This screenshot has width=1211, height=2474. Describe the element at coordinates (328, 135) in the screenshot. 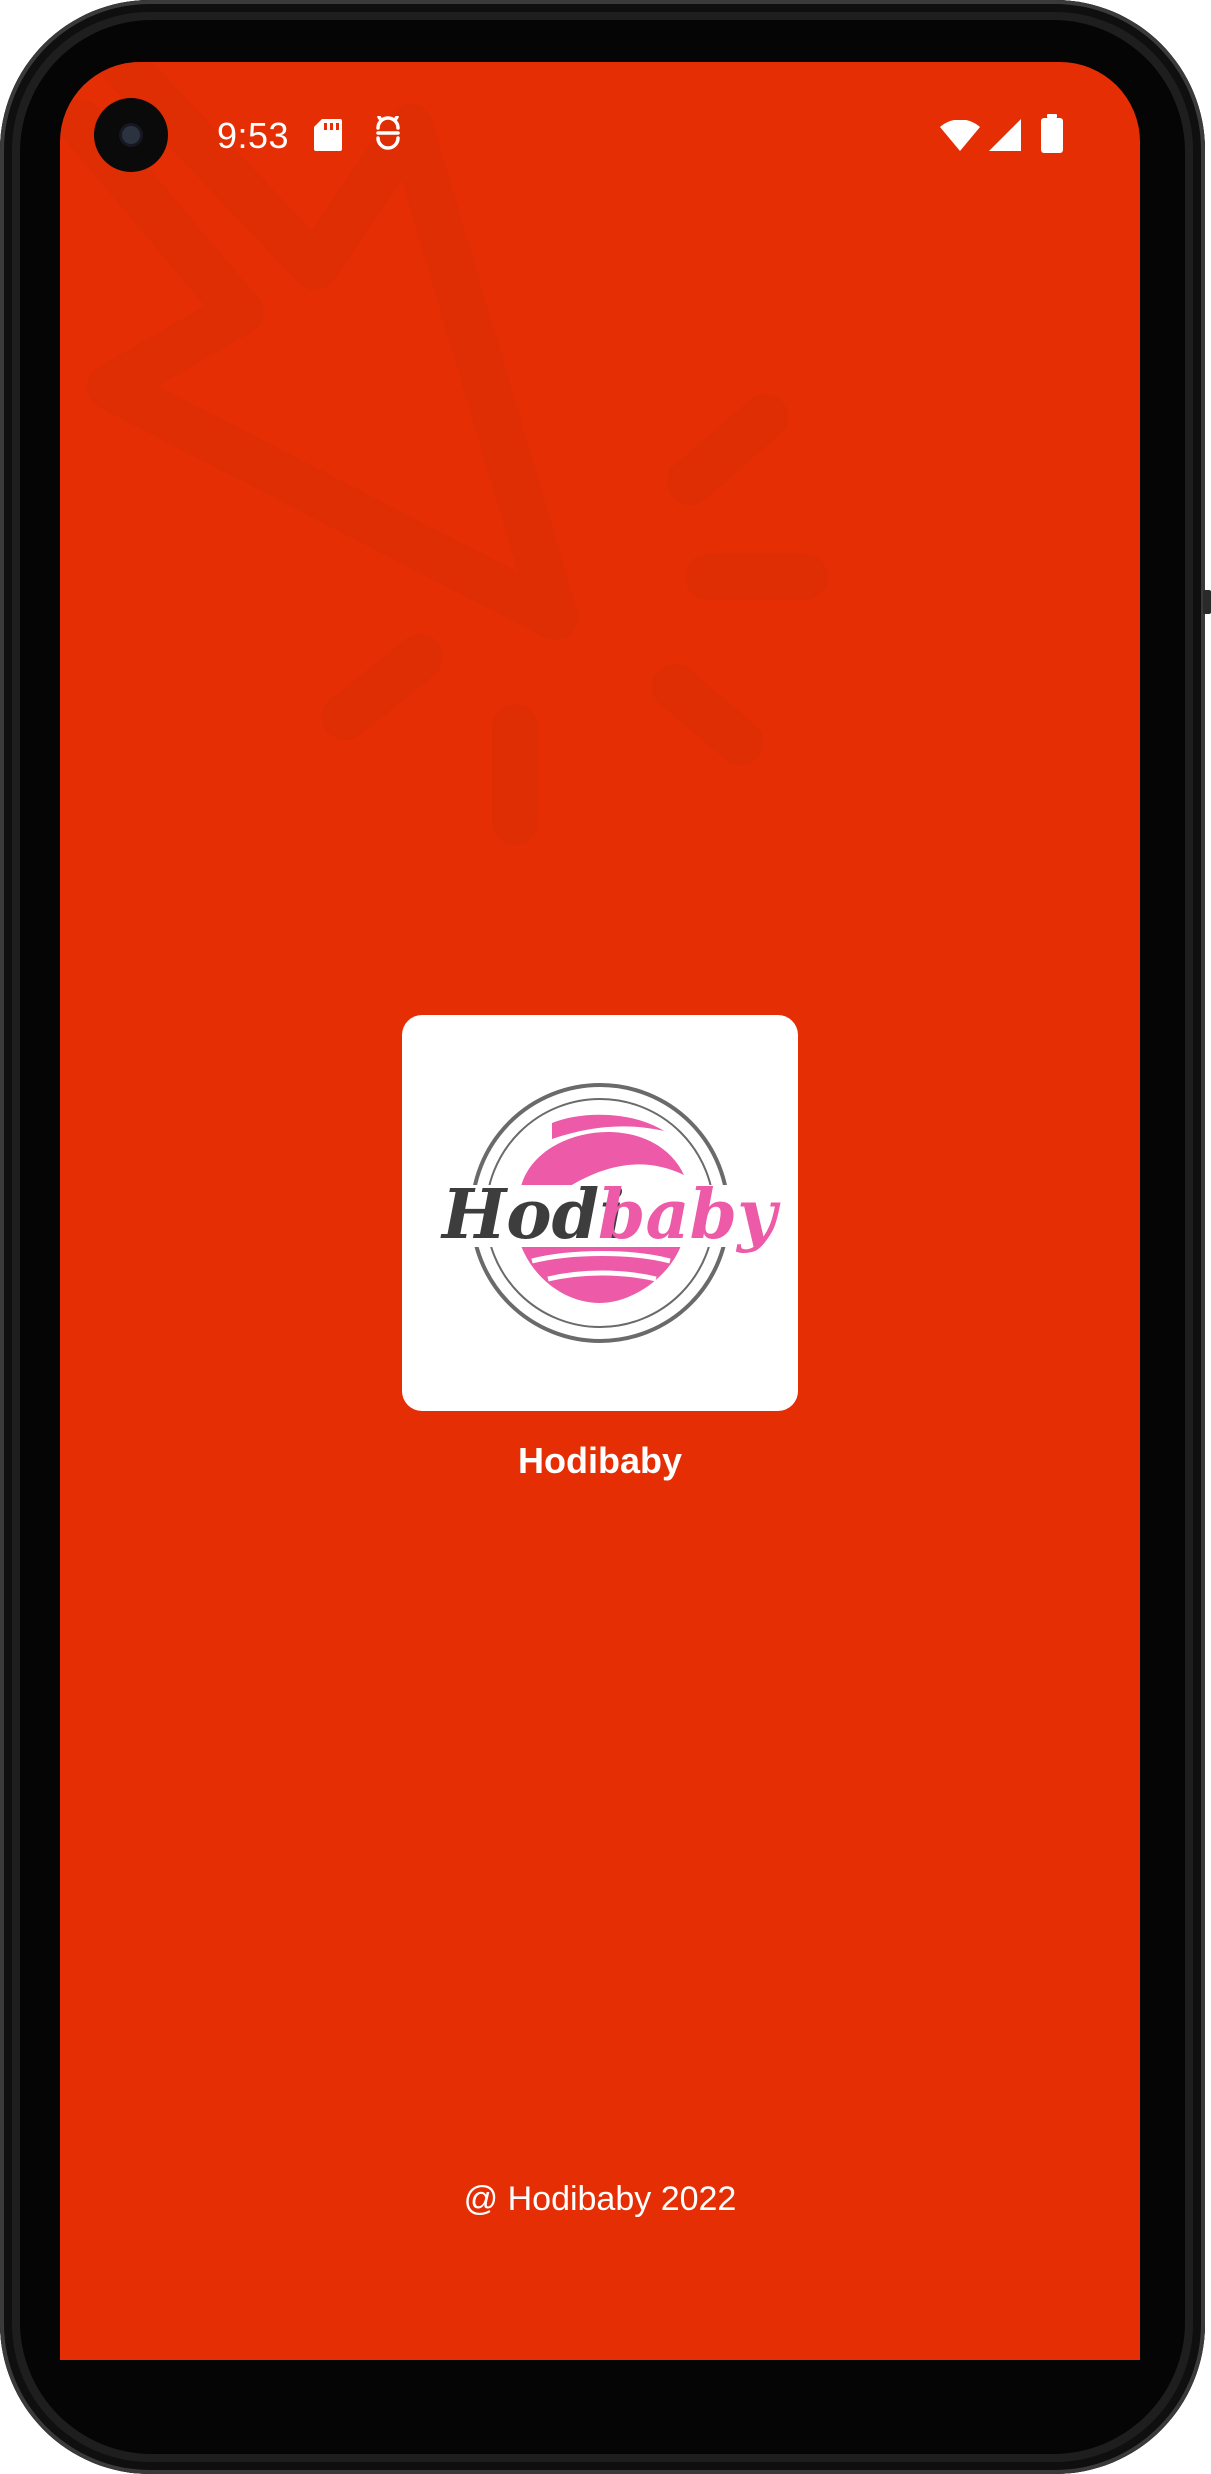

I see `sd-card-icon` at that location.